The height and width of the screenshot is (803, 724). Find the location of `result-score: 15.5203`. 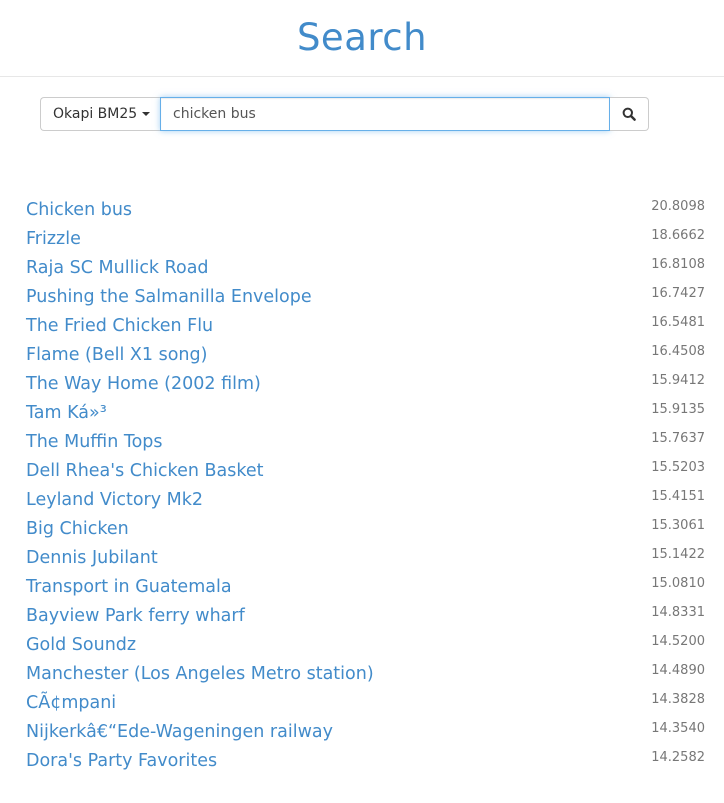

result-score: 15.5203 is located at coordinates (678, 467).